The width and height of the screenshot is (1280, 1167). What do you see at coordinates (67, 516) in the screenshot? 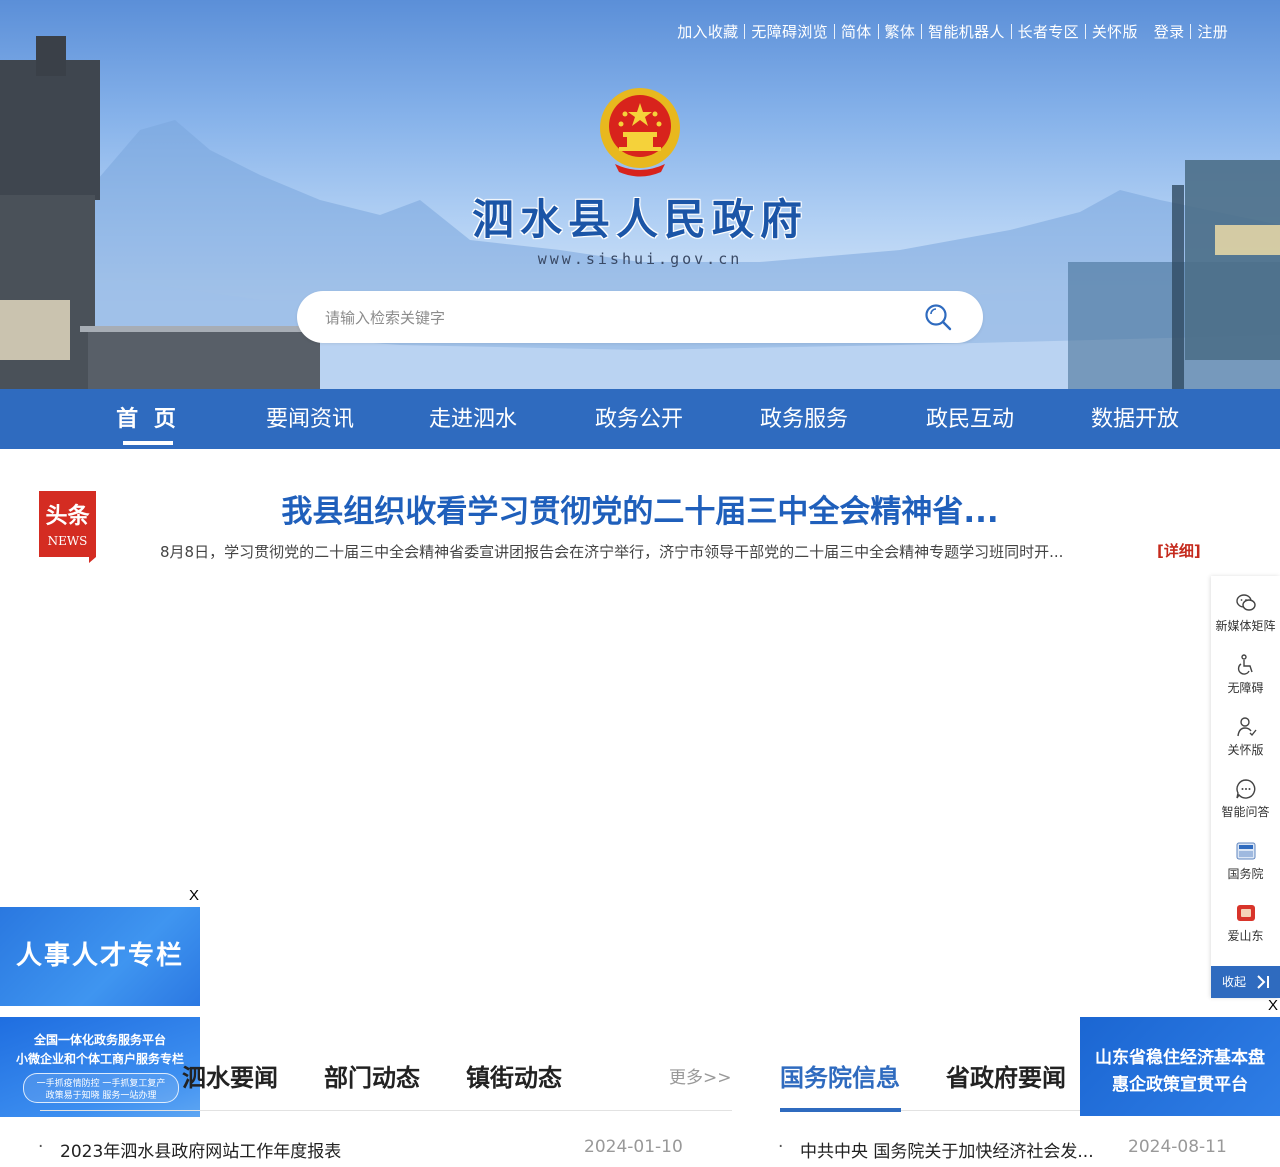
I see `badge-top-text: 头条` at bounding box center [67, 516].